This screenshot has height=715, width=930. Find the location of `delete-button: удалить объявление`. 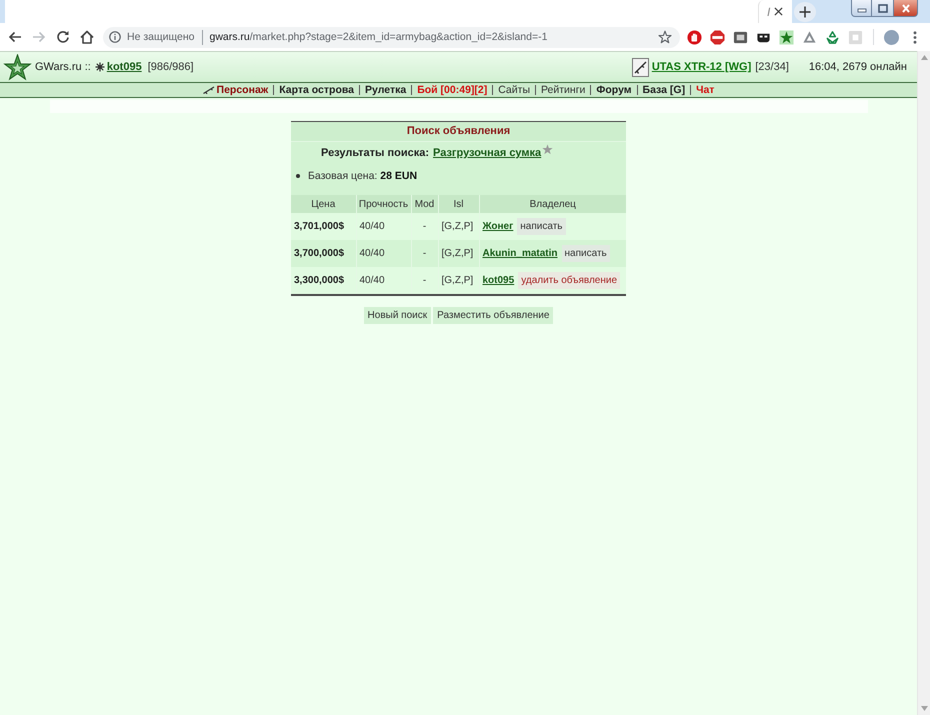

delete-button: удалить объявление is located at coordinates (569, 280).